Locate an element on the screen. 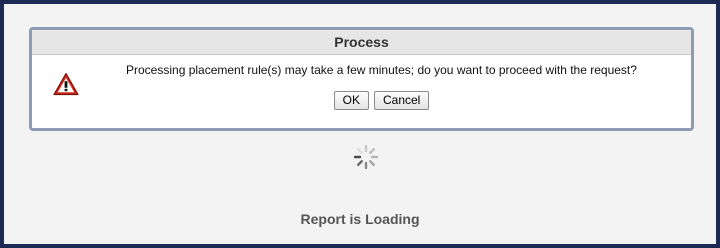  loading-text: Report is Loading is located at coordinates (360, 219).